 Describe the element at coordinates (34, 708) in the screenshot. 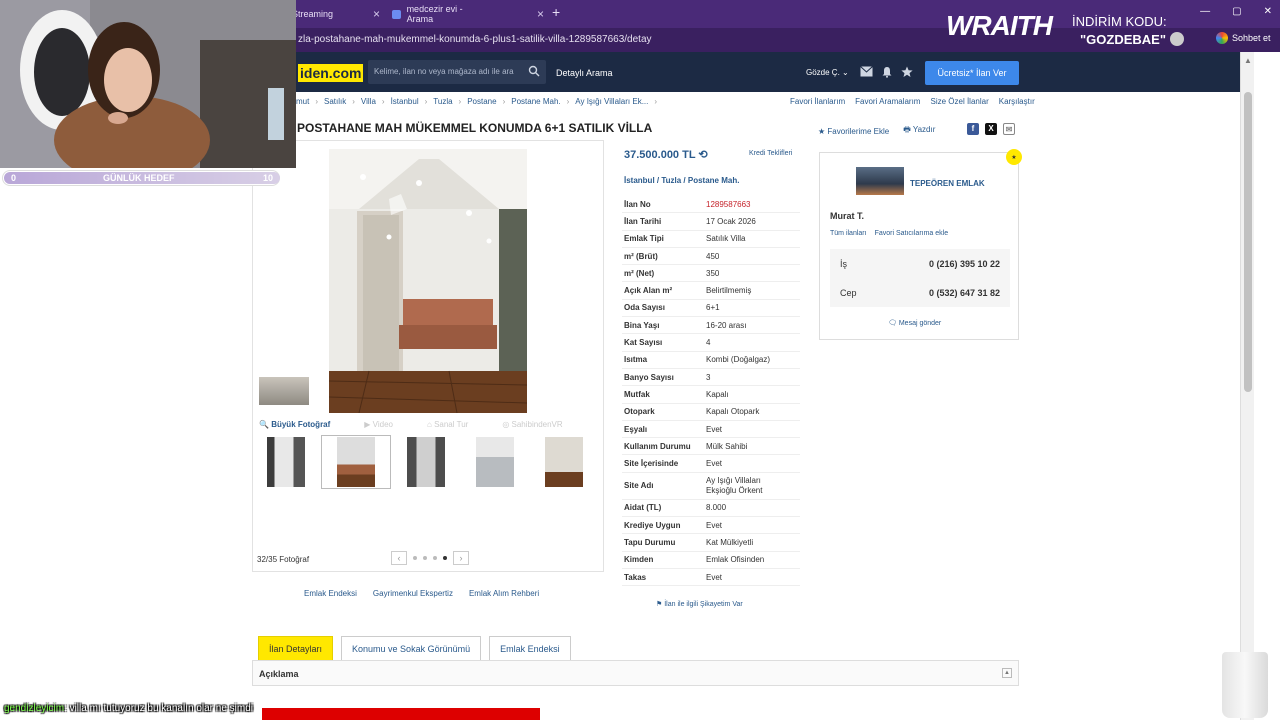

I see `chat-nick: gendizleyicim` at that location.